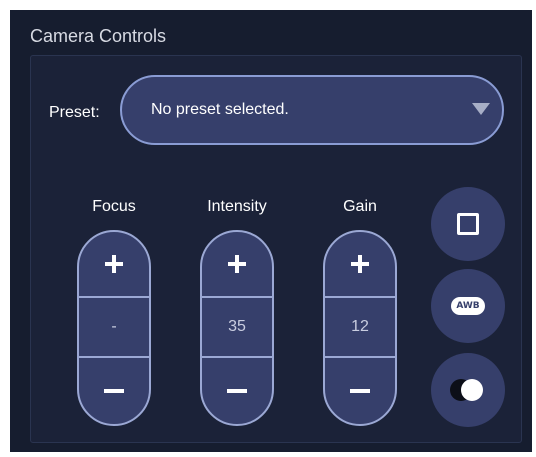 This screenshot has width=536, height=457. I want to click on gain-increase-button, so click(360, 264).